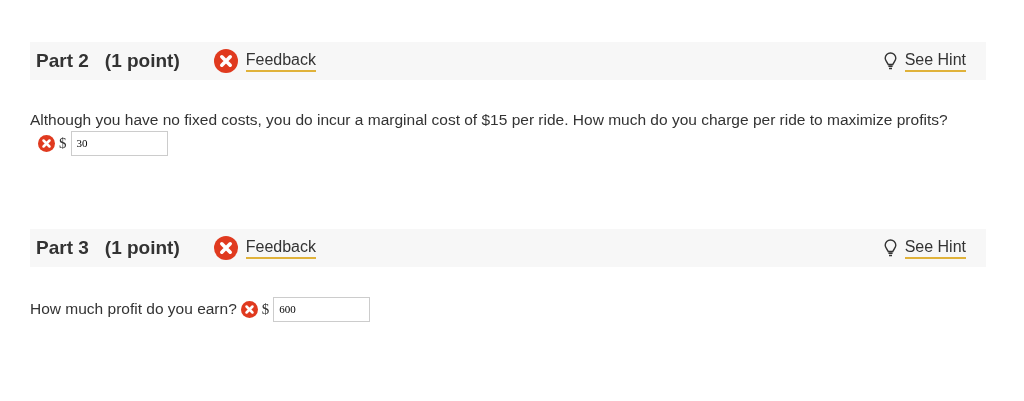 This screenshot has width=1024, height=401. What do you see at coordinates (133, 308) in the screenshot?
I see `question-text: How much profit do you earn?` at bounding box center [133, 308].